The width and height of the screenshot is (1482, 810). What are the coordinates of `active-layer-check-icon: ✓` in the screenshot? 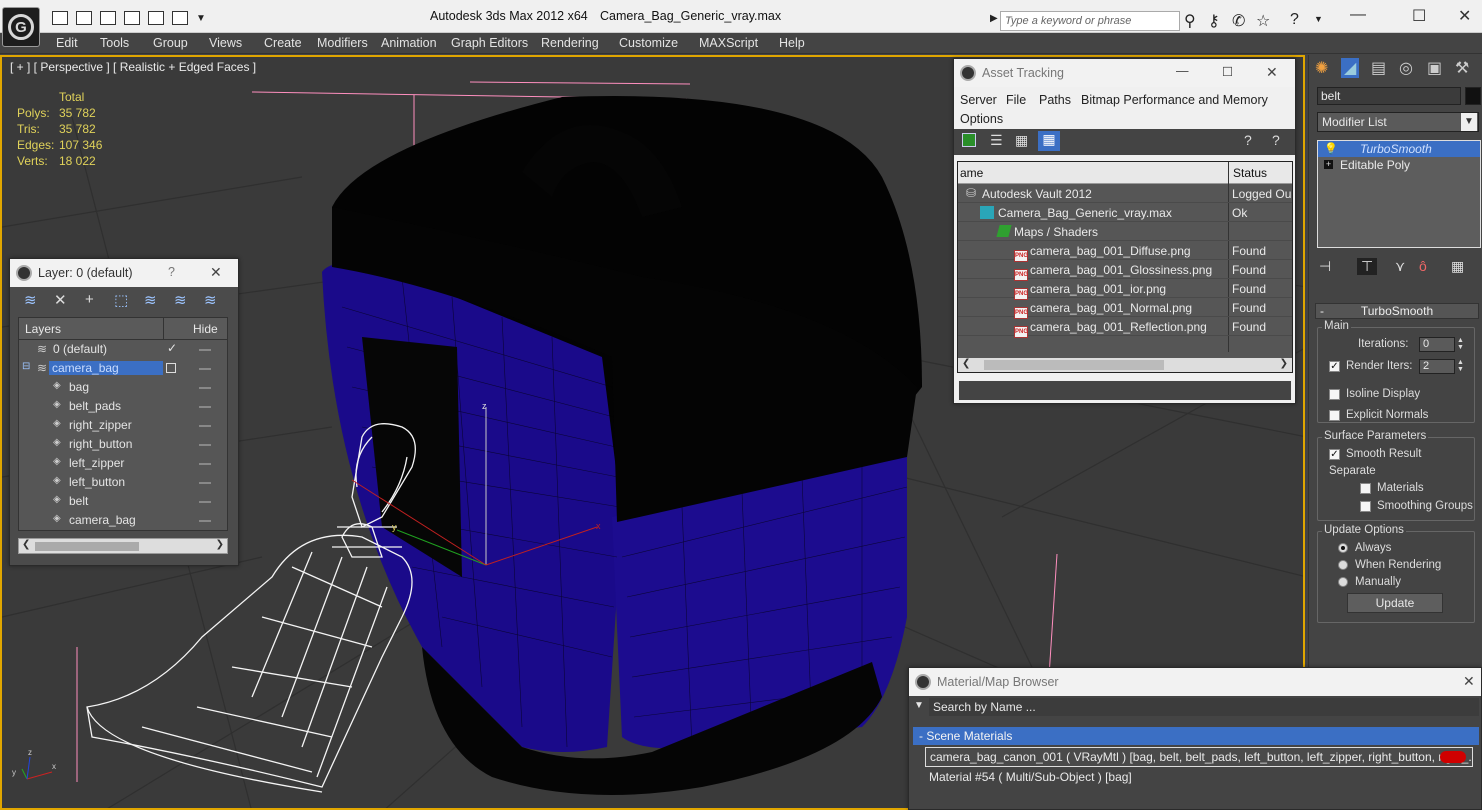 It's located at (172, 348).